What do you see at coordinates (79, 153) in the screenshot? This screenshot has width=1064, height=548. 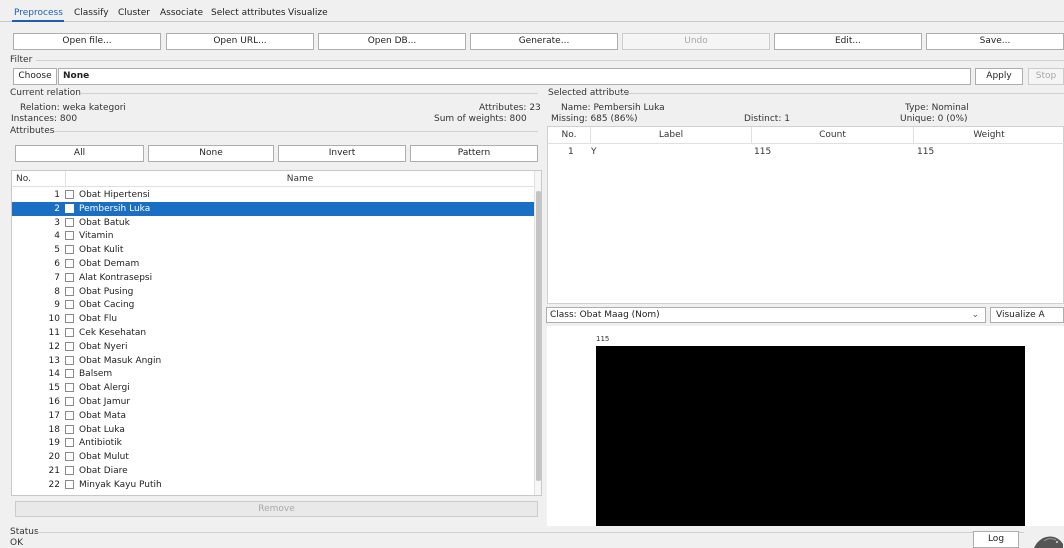 I see `select-all-button: All` at bounding box center [79, 153].